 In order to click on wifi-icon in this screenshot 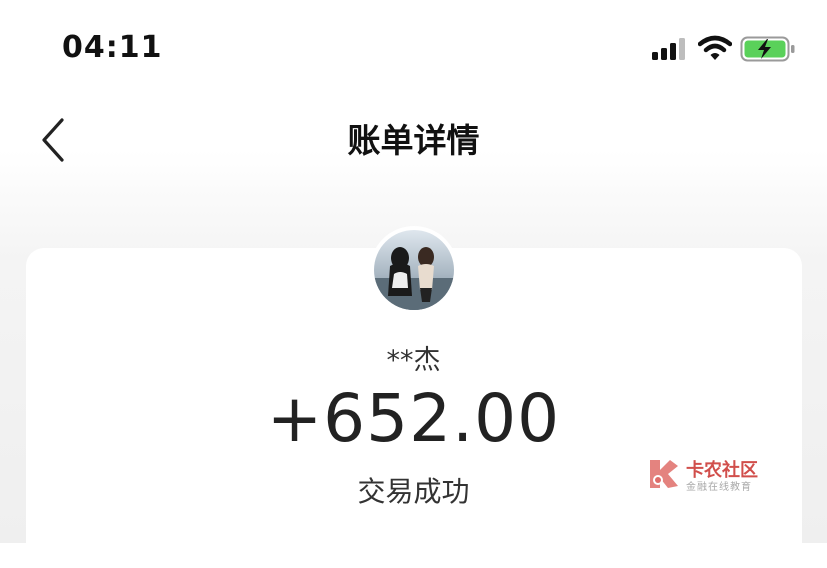, I will do `click(715, 47)`.